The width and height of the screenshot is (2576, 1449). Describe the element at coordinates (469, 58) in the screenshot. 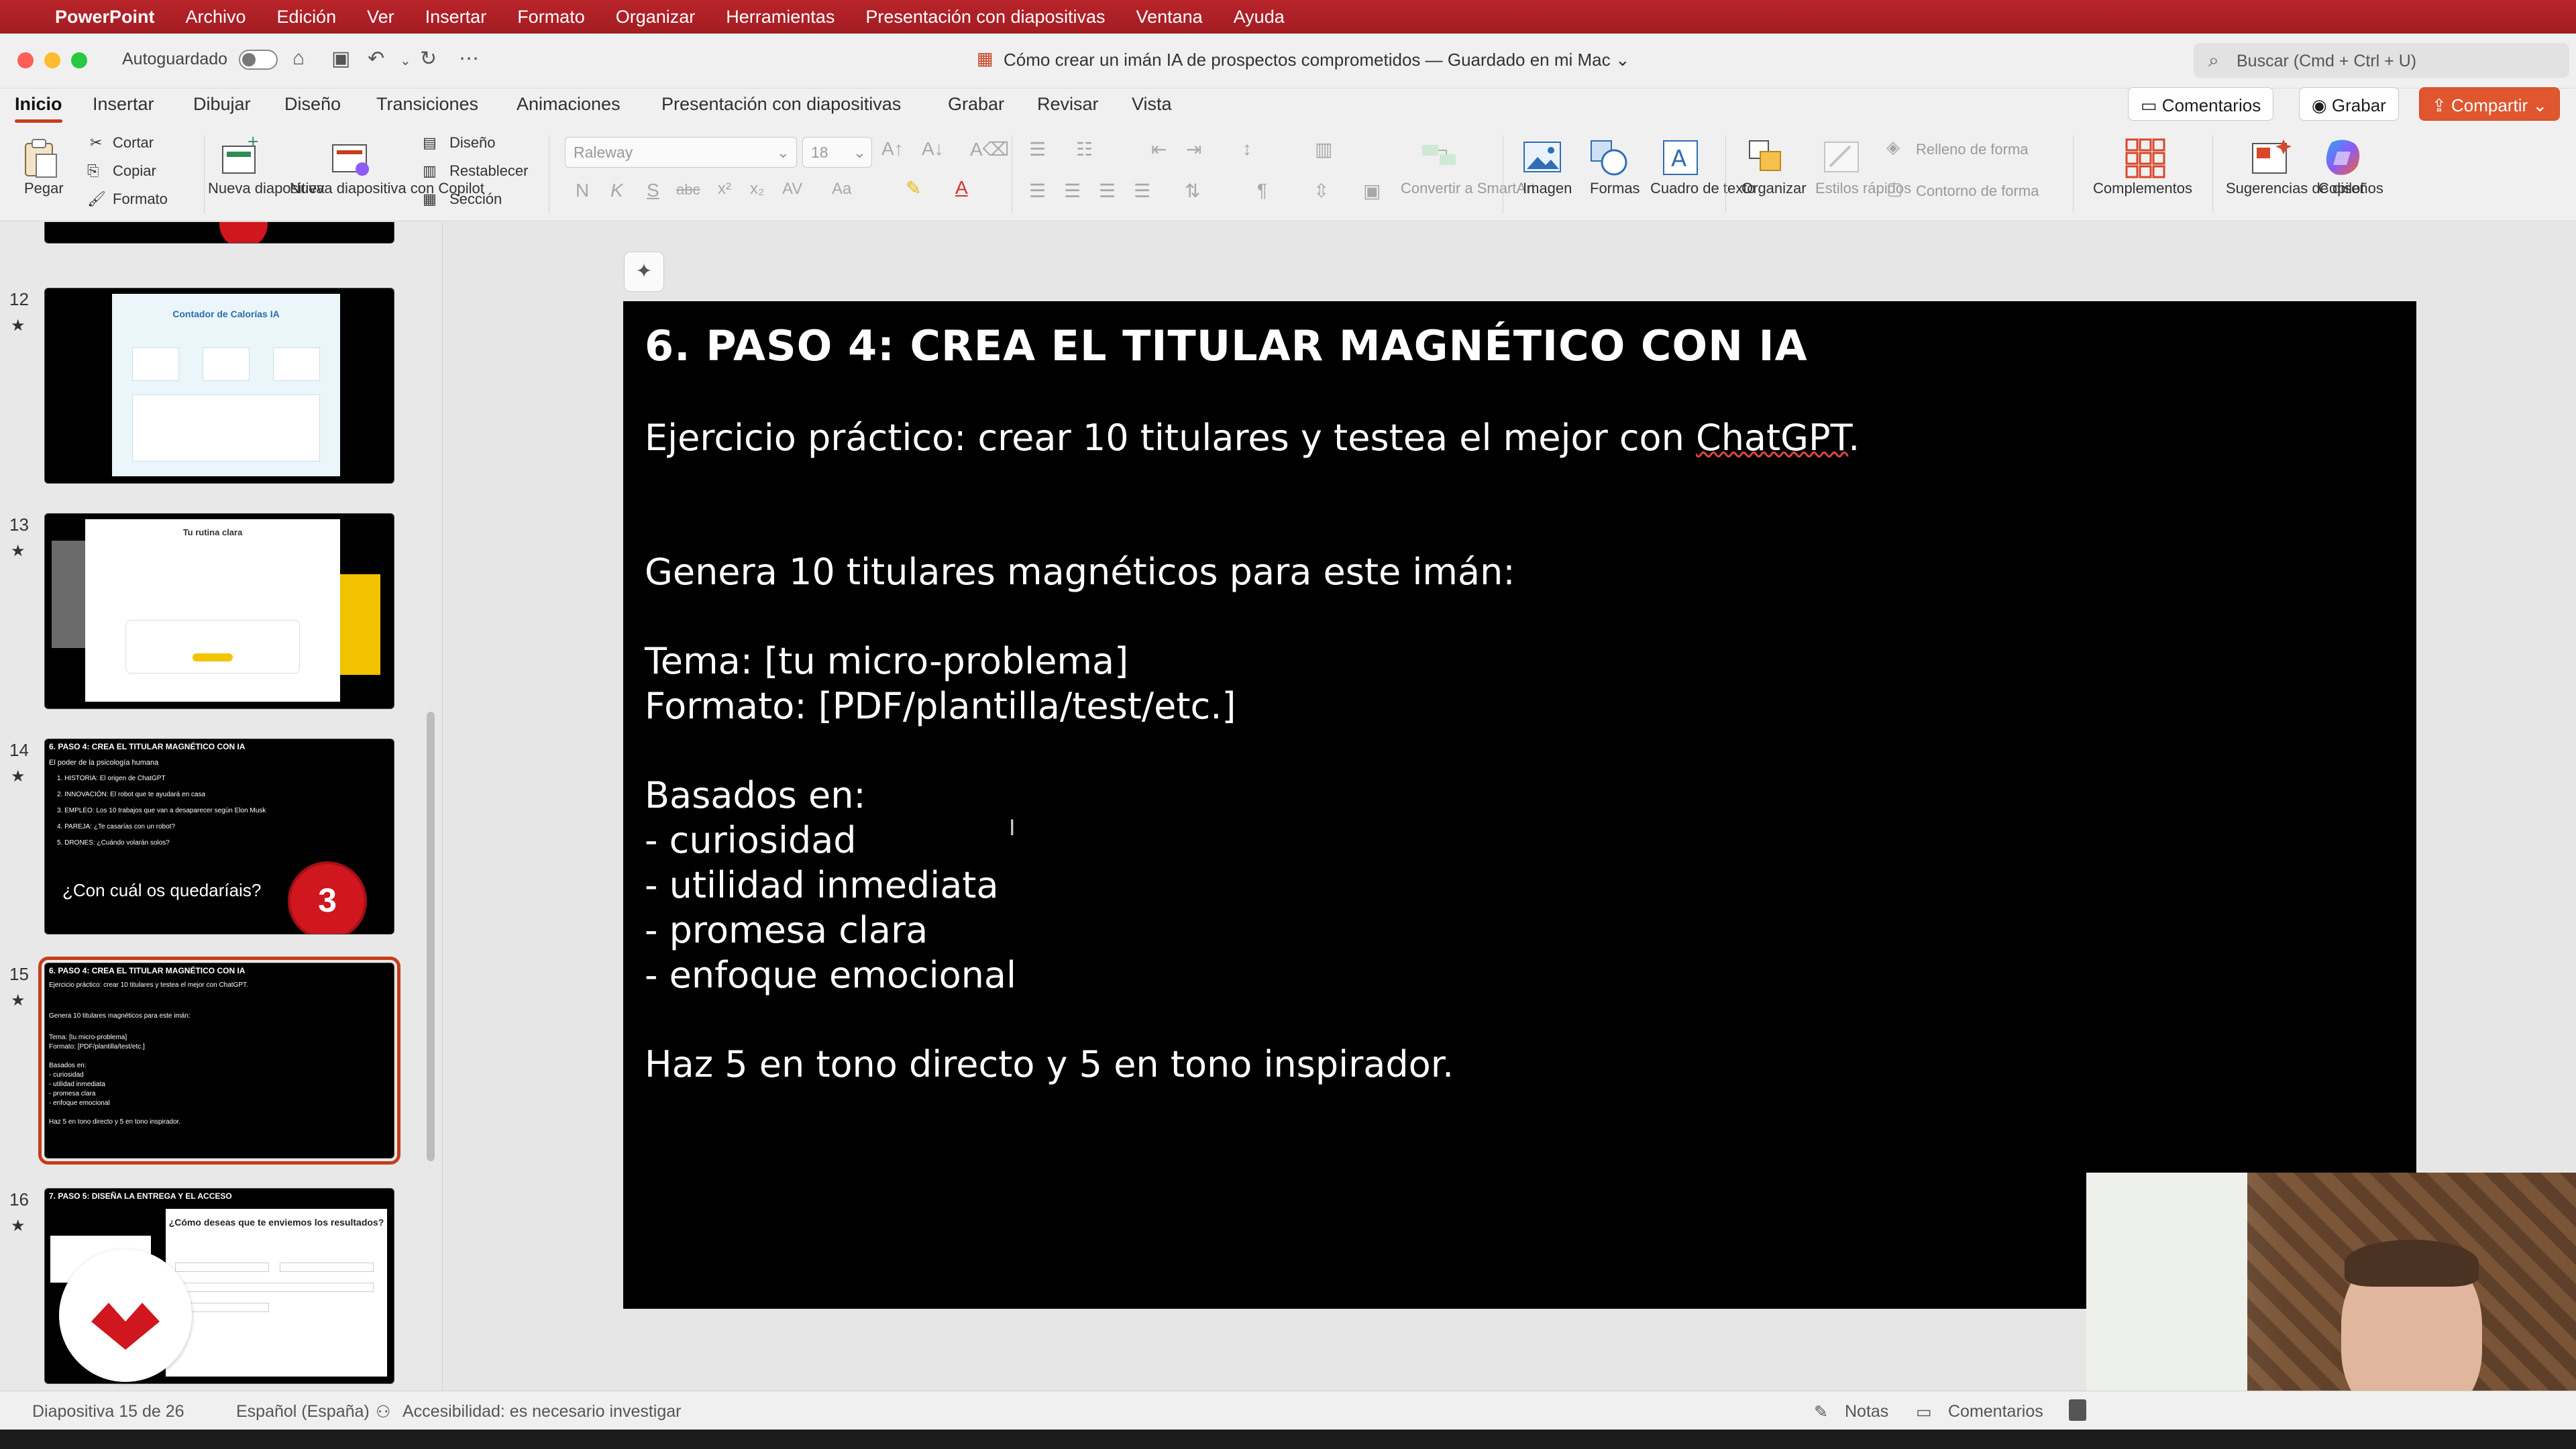

I see `more-options-icon: ⋯` at that location.